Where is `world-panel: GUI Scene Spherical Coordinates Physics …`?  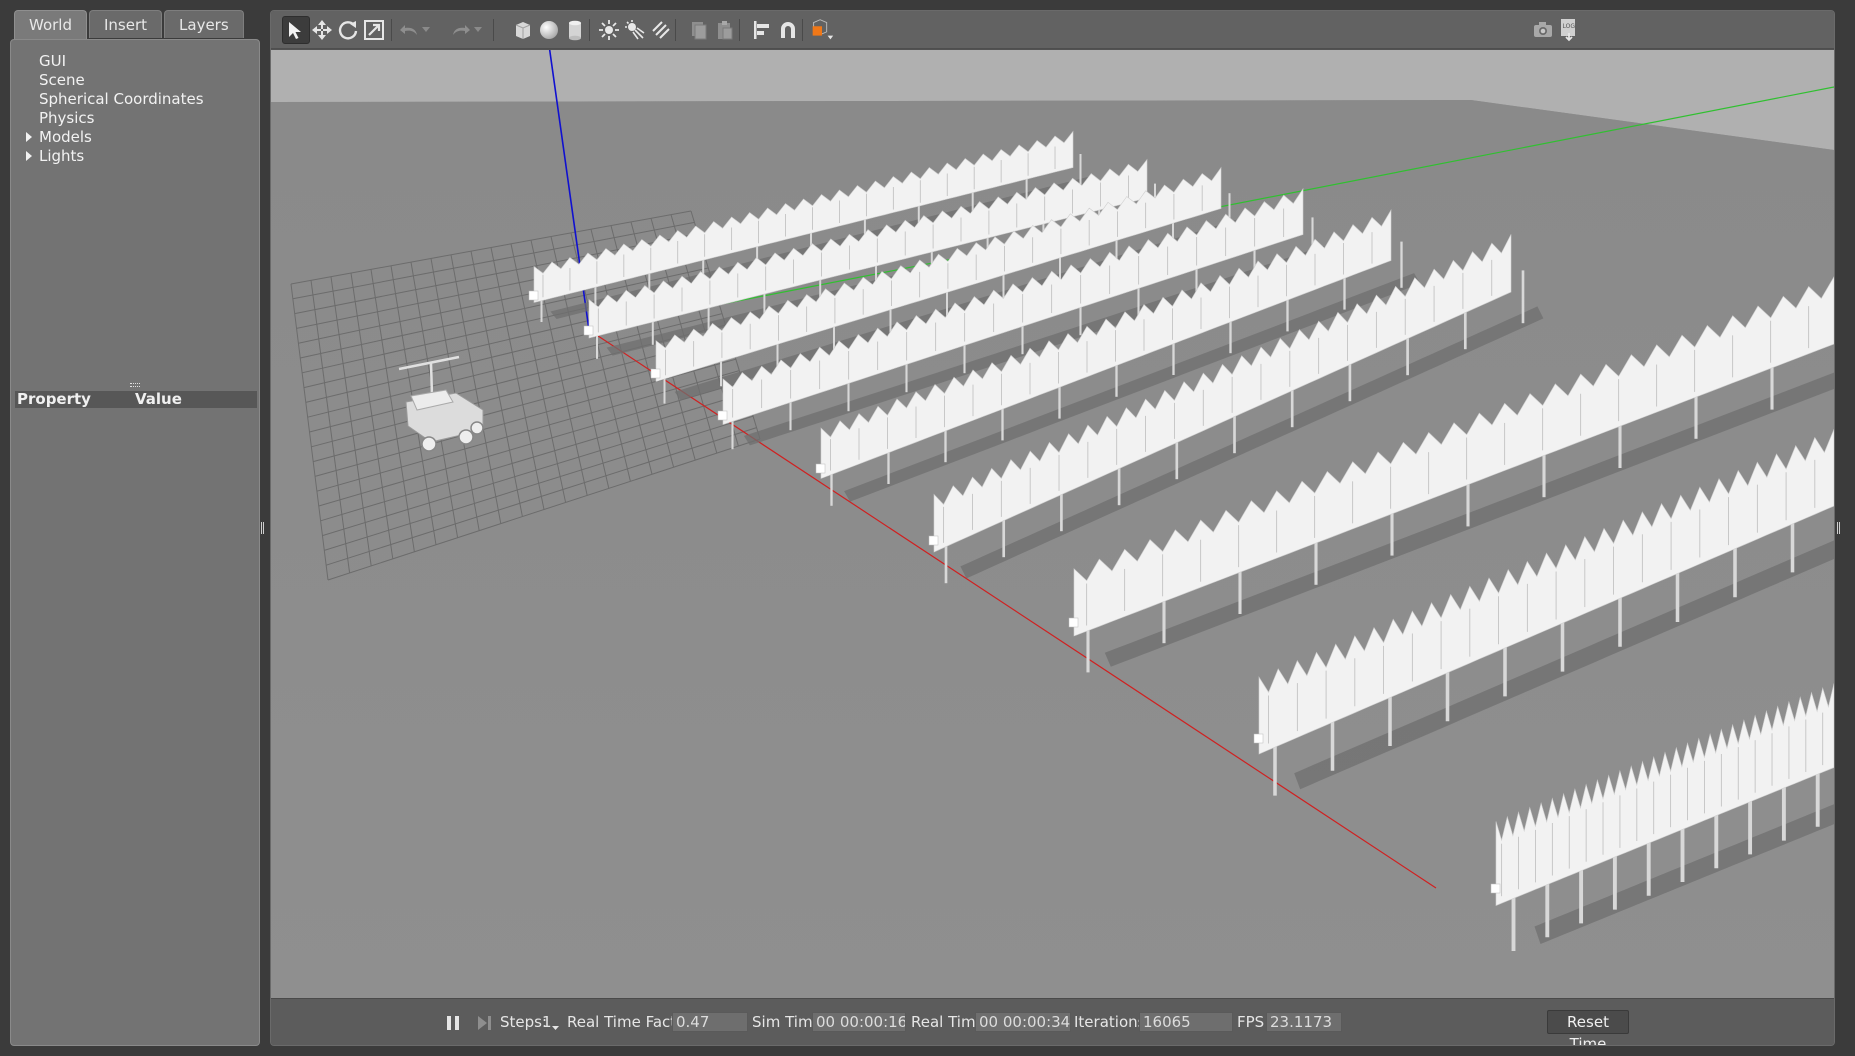
world-panel: GUI Scene Spherical Coordinates Physics … is located at coordinates (135, 542).